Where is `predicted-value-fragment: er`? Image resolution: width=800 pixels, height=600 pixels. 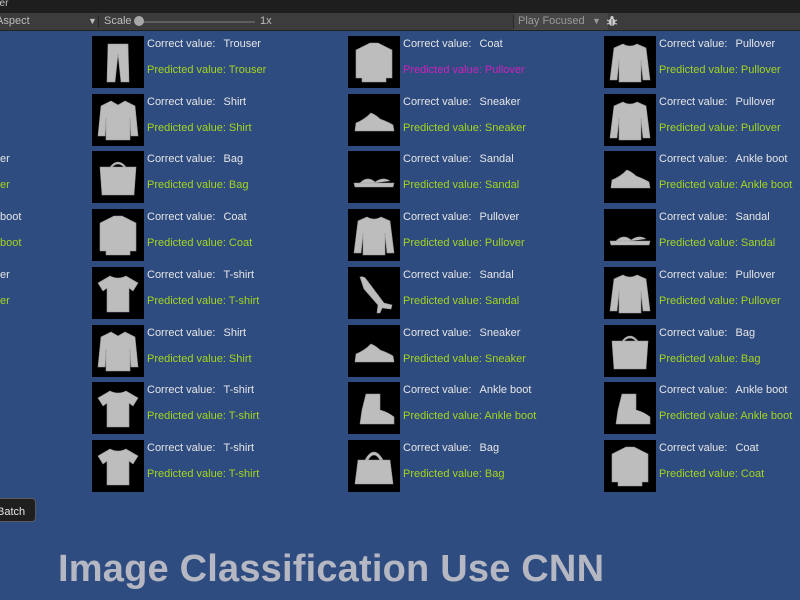 predicted-value-fragment: er is located at coordinates (5, 300).